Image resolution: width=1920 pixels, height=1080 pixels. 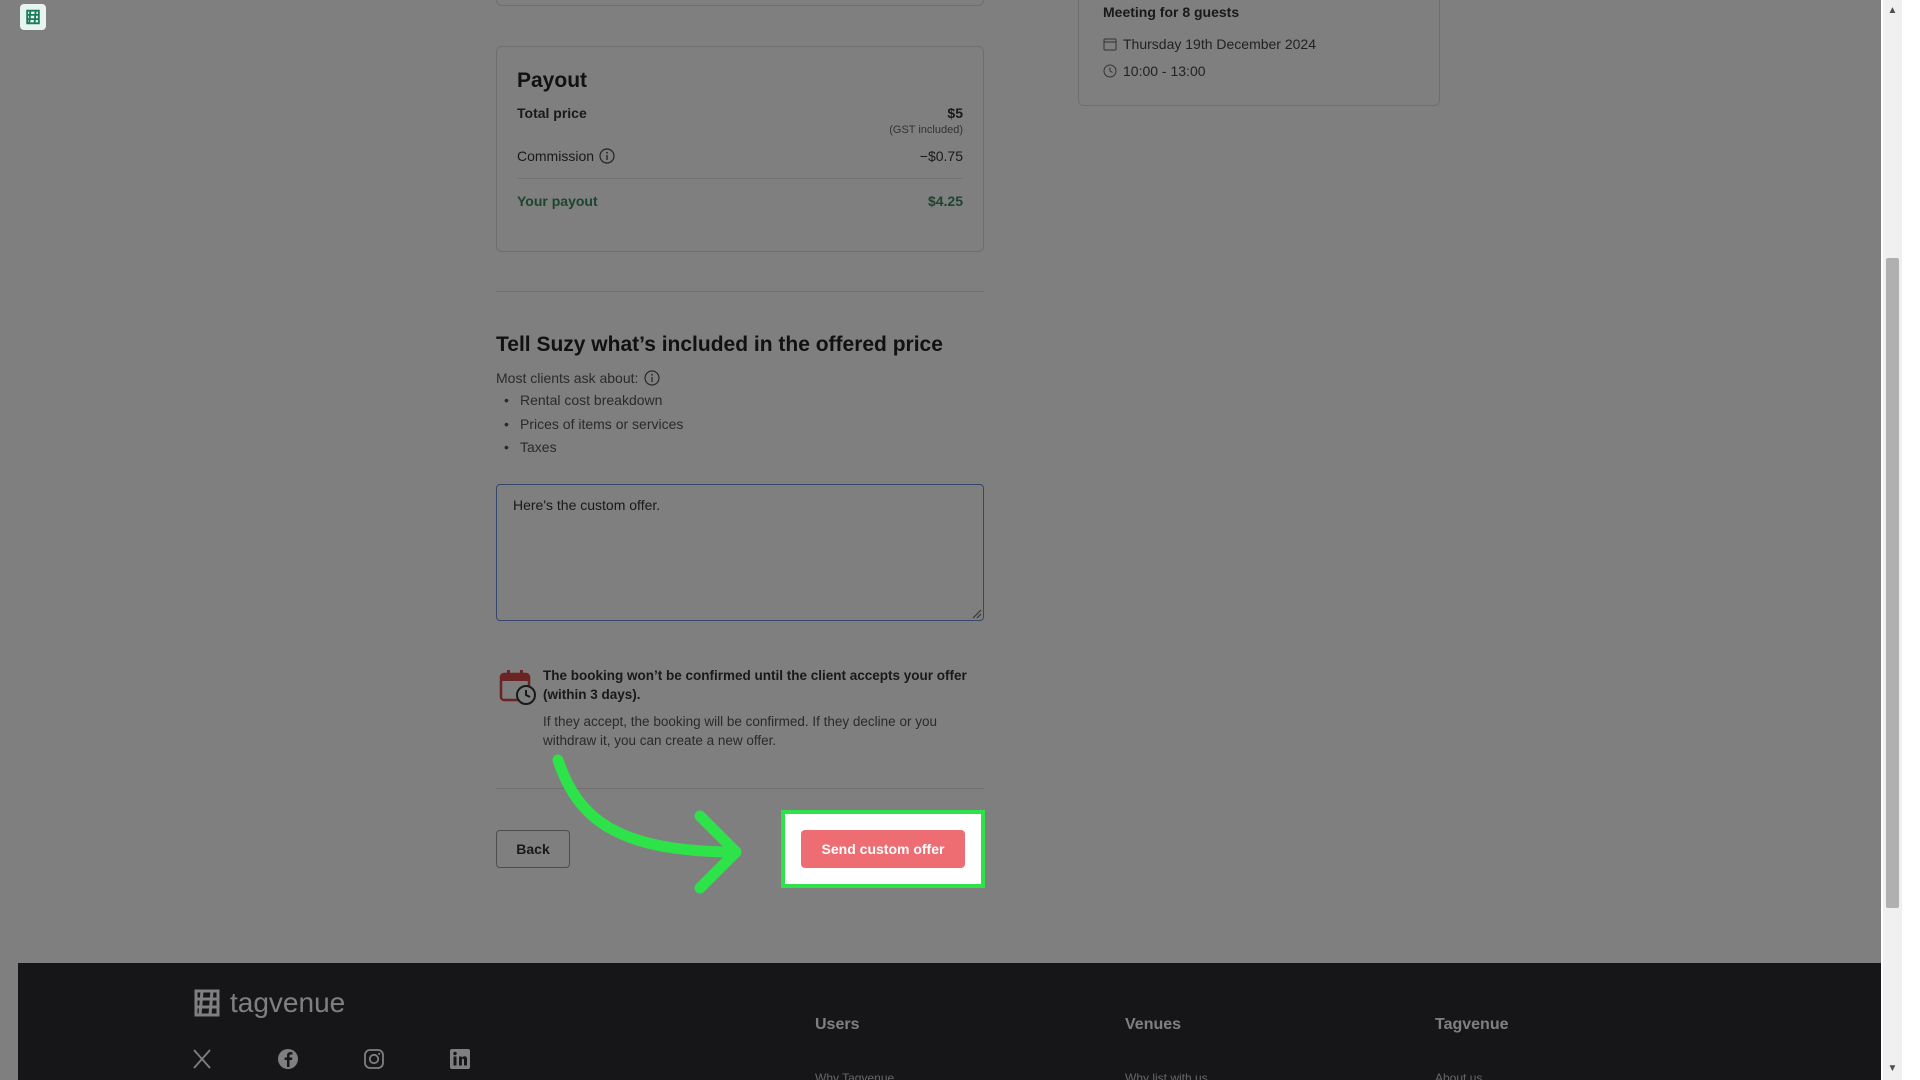 I want to click on footer-brand: tagvenue, so click(x=288, y=1002).